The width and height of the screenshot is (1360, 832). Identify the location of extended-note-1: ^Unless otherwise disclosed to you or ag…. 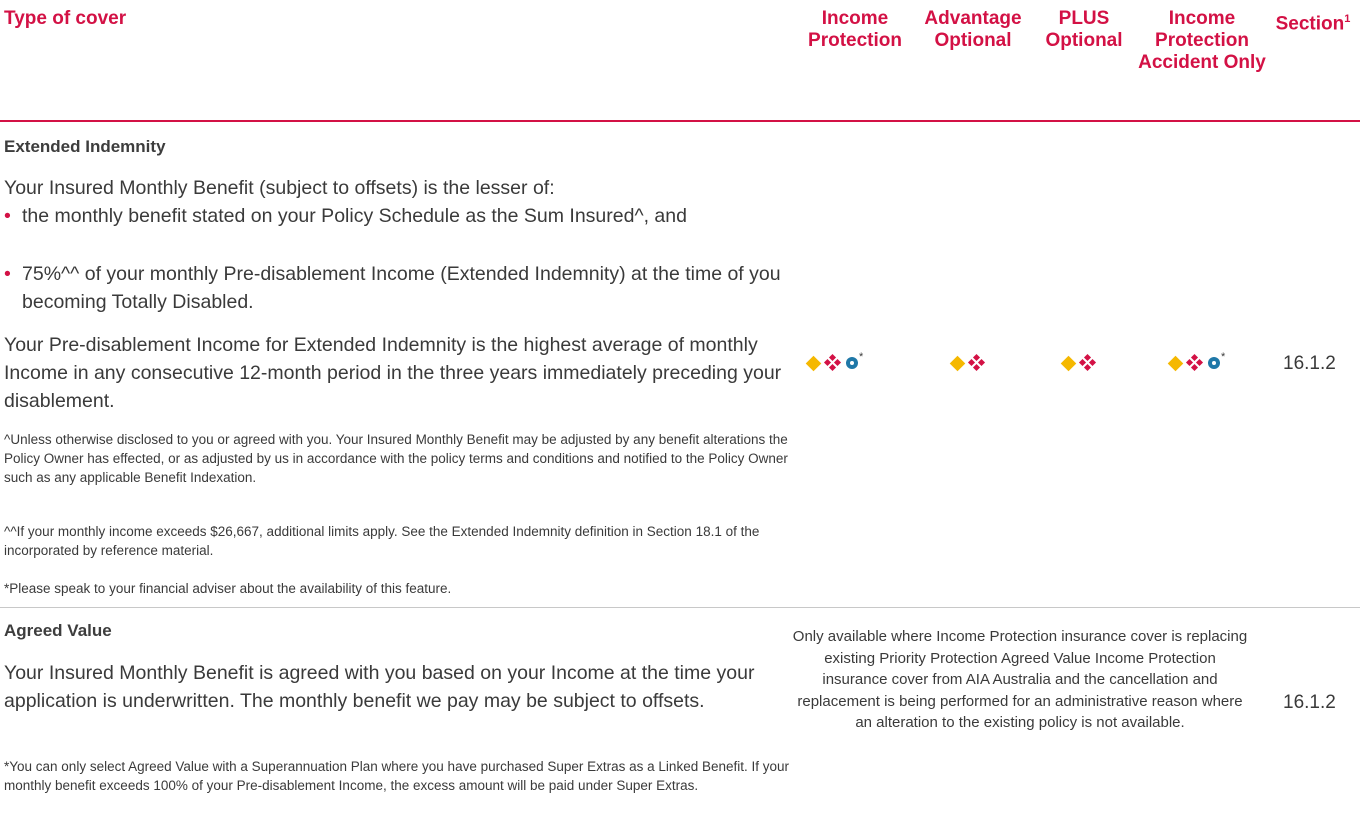
(396, 458).